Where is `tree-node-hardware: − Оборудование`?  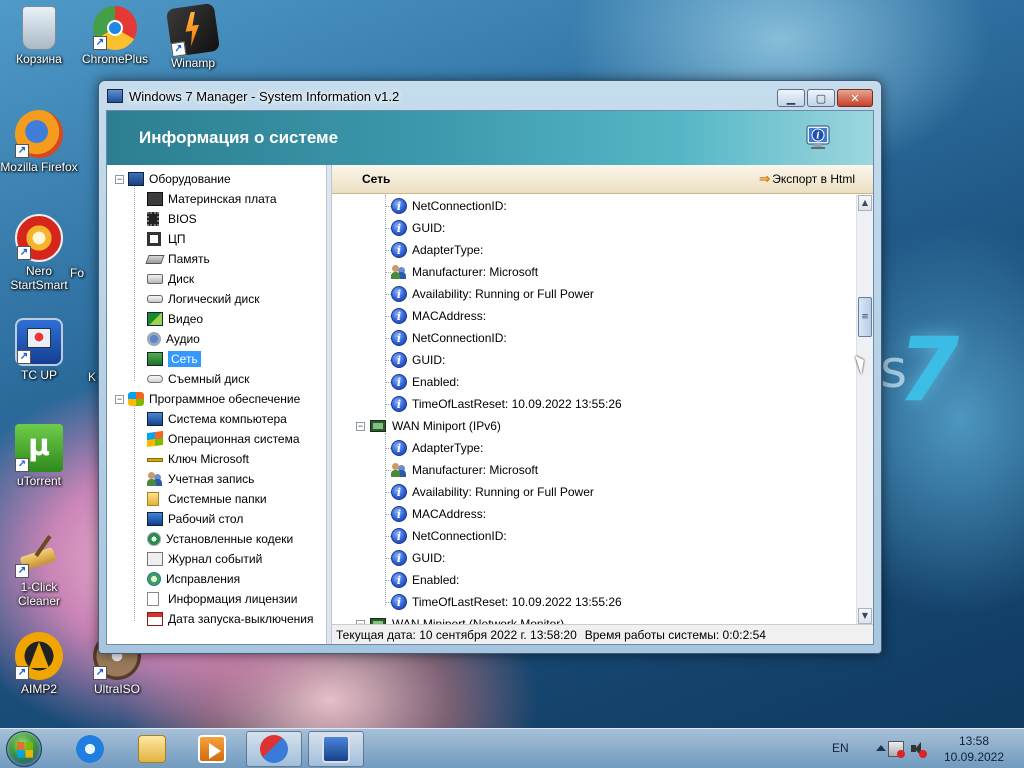
tree-node-hardware: − Оборудование is located at coordinates (216, 179).